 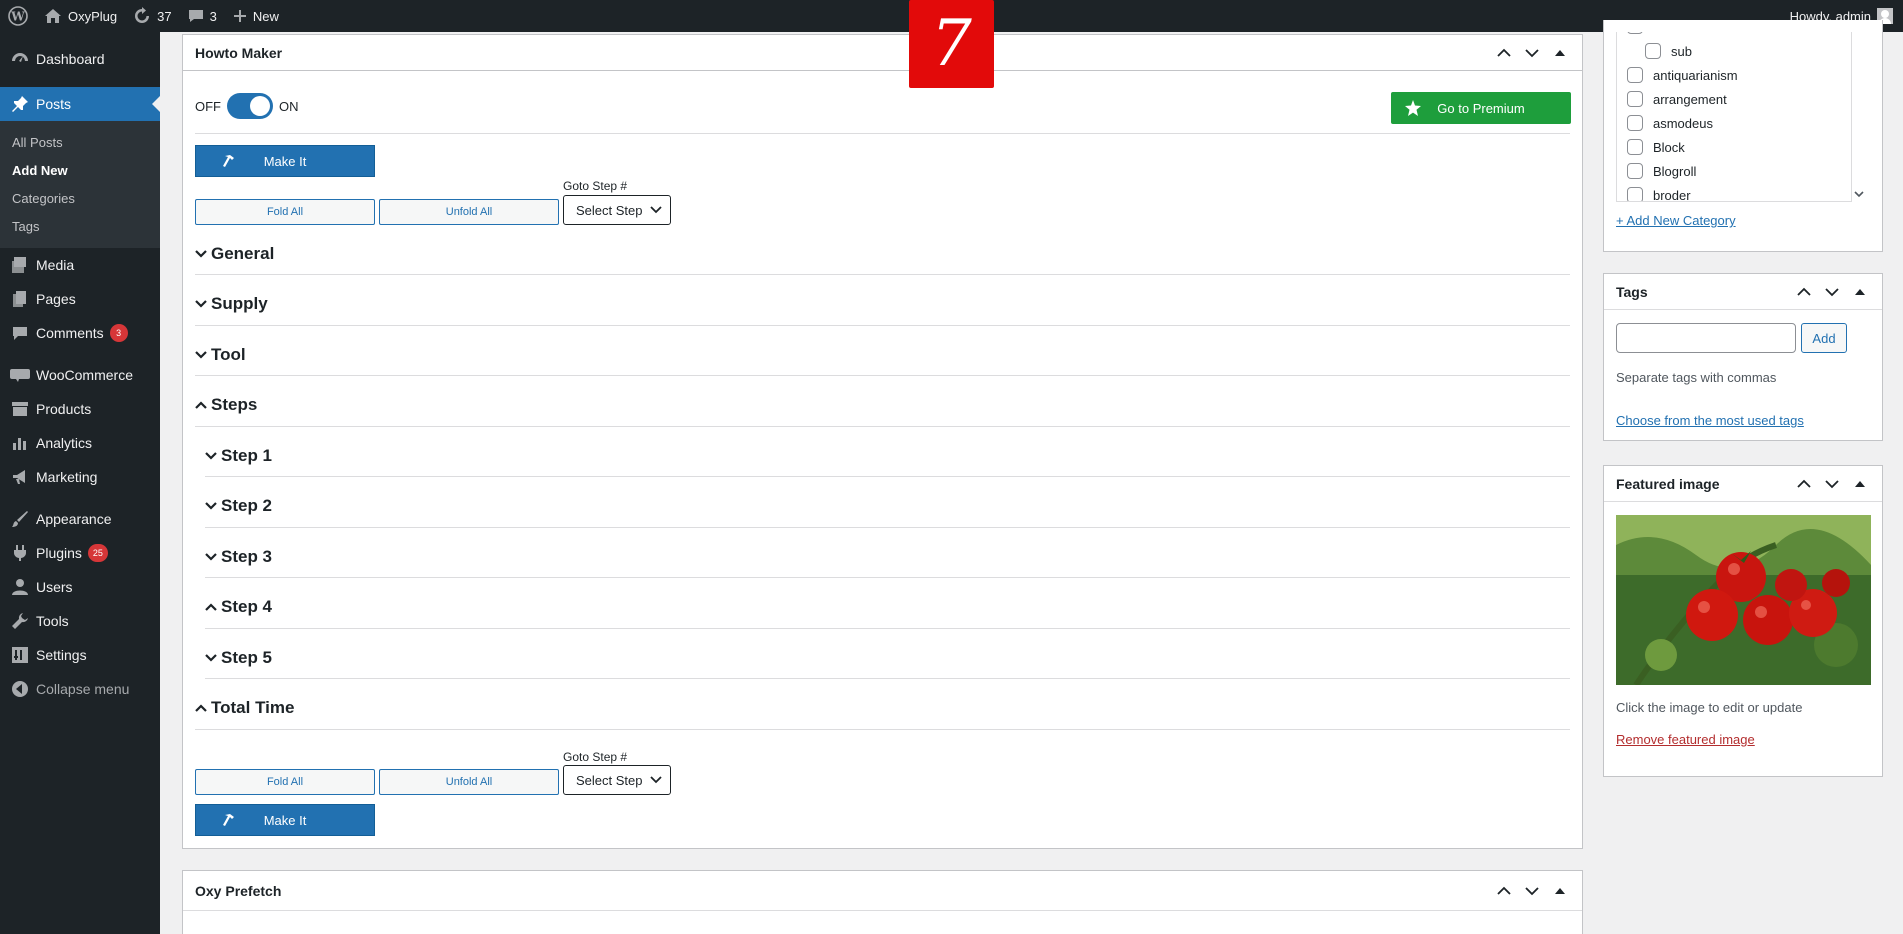 I want to click on submenu-all-posts: All Posts, so click(x=80, y=142).